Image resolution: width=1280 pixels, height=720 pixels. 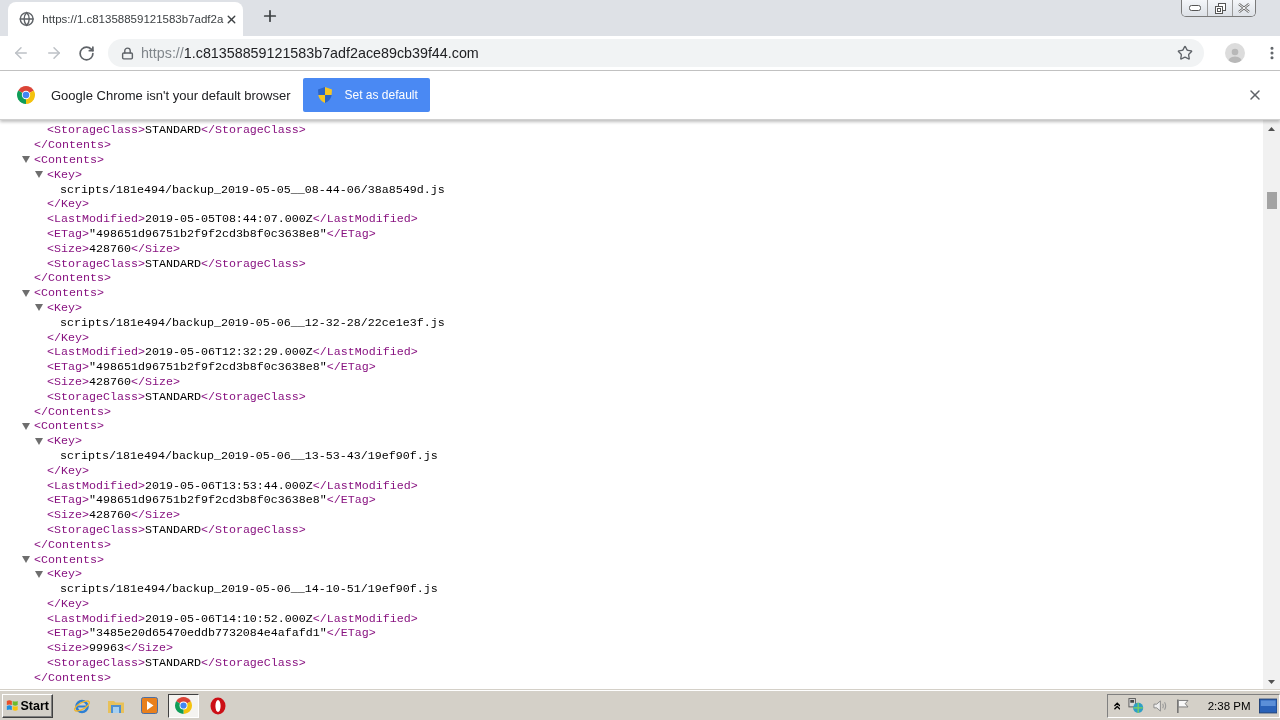 What do you see at coordinates (252, 322) in the screenshot?
I see `xml-text: scripts/181e494/backup_2019-05-06__12-32-28/22ce1e3f.js` at bounding box center [252, 322].